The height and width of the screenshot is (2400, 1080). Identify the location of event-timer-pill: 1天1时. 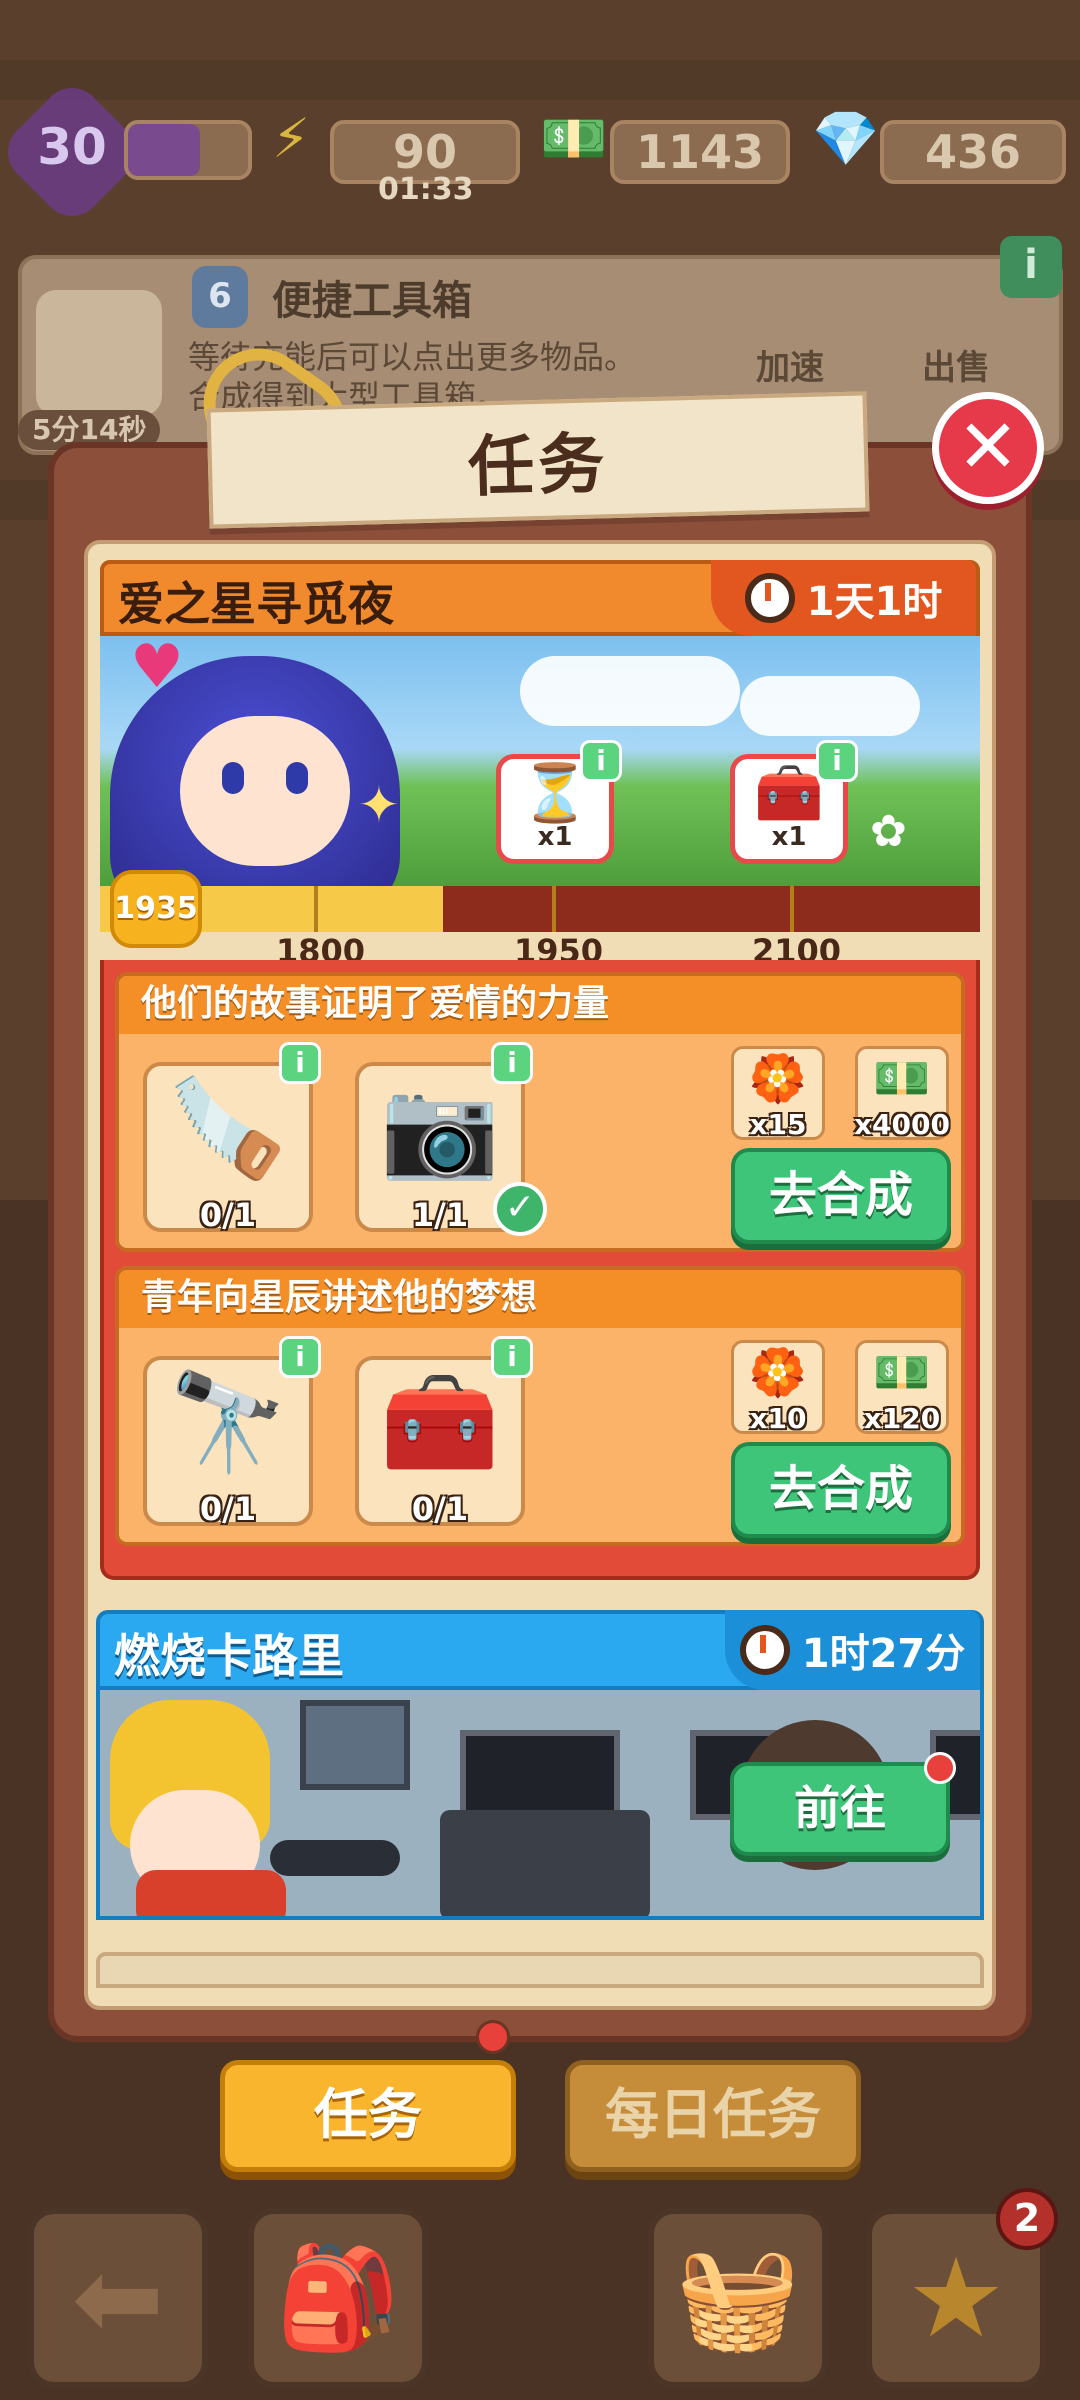
(843, 598).